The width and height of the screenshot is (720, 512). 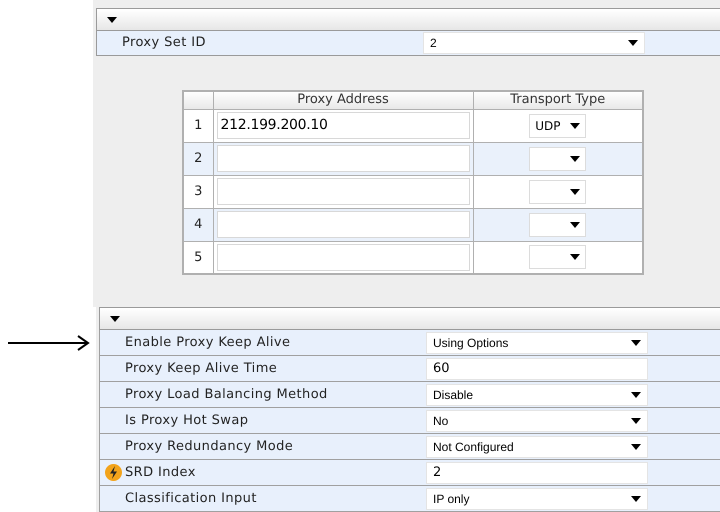 I want to click on dropdown: Disable, so click(x=537, y=395).